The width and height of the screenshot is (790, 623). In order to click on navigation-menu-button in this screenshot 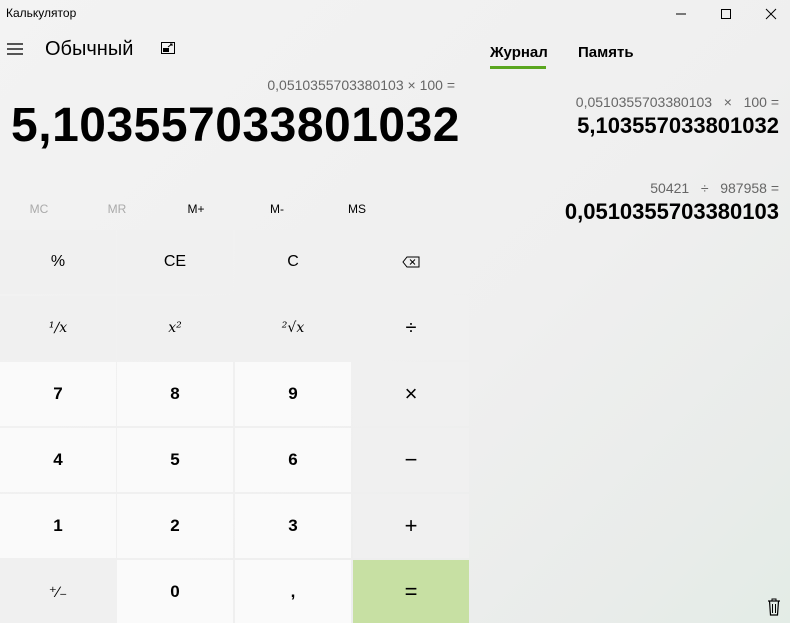, I will do `click(15, 49)`.